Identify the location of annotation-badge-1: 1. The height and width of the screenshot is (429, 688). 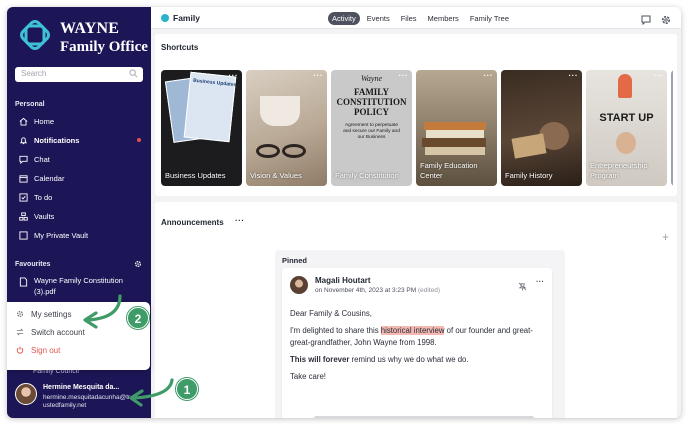
(187, 389).